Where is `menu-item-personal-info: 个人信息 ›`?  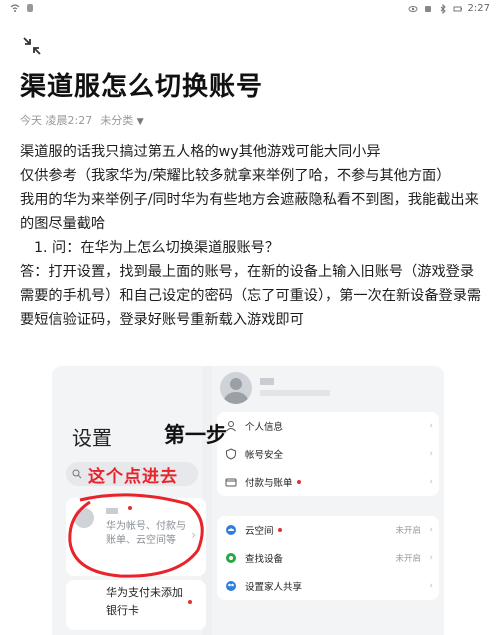 menu-item-personal-info: 个人信息 › is located at coordinates (328, 426).